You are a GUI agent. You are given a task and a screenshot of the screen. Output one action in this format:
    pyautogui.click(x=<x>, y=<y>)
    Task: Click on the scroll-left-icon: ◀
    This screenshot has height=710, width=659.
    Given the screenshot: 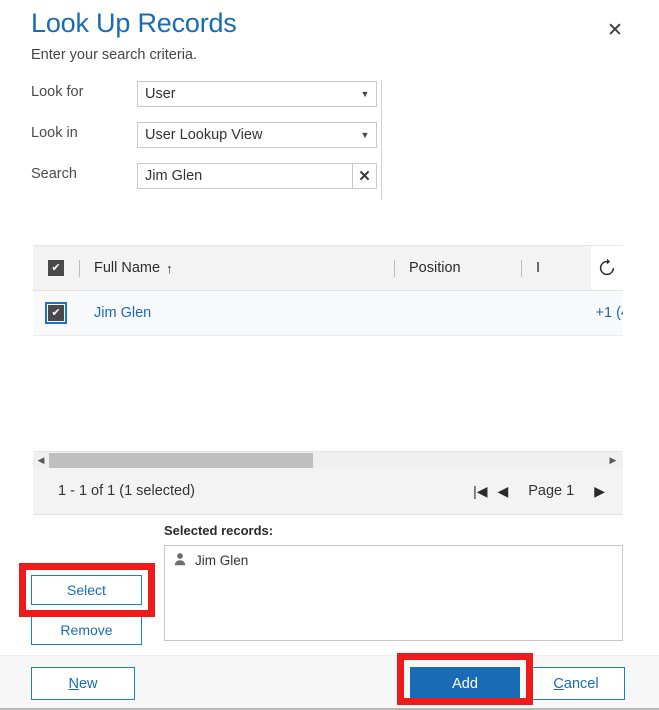 What is the action you would take?
    pyautogui.click(x=41, y=460)
    